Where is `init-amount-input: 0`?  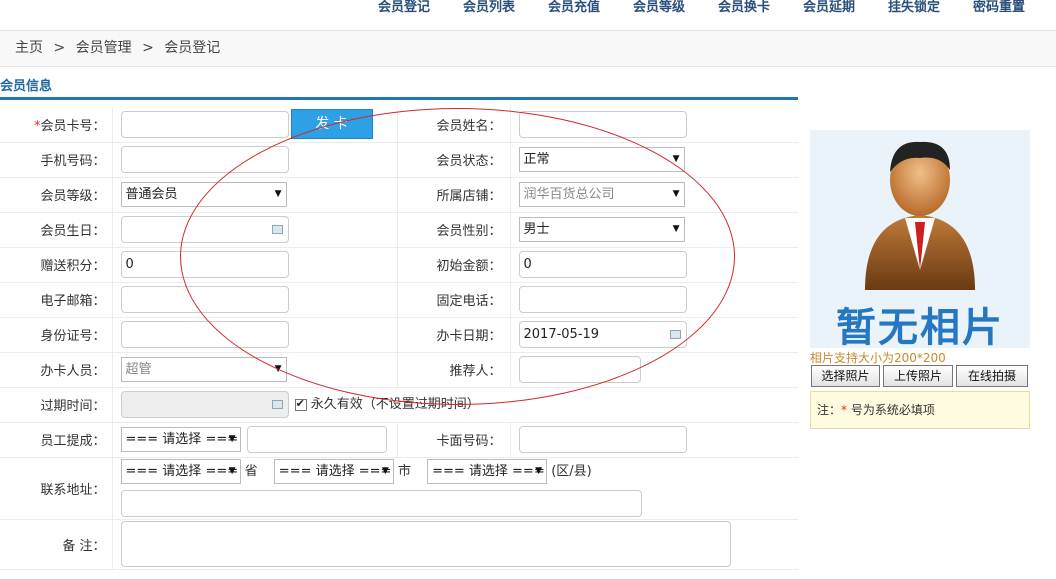 init-amount-input: 0 is located at coordinates (602, 264).